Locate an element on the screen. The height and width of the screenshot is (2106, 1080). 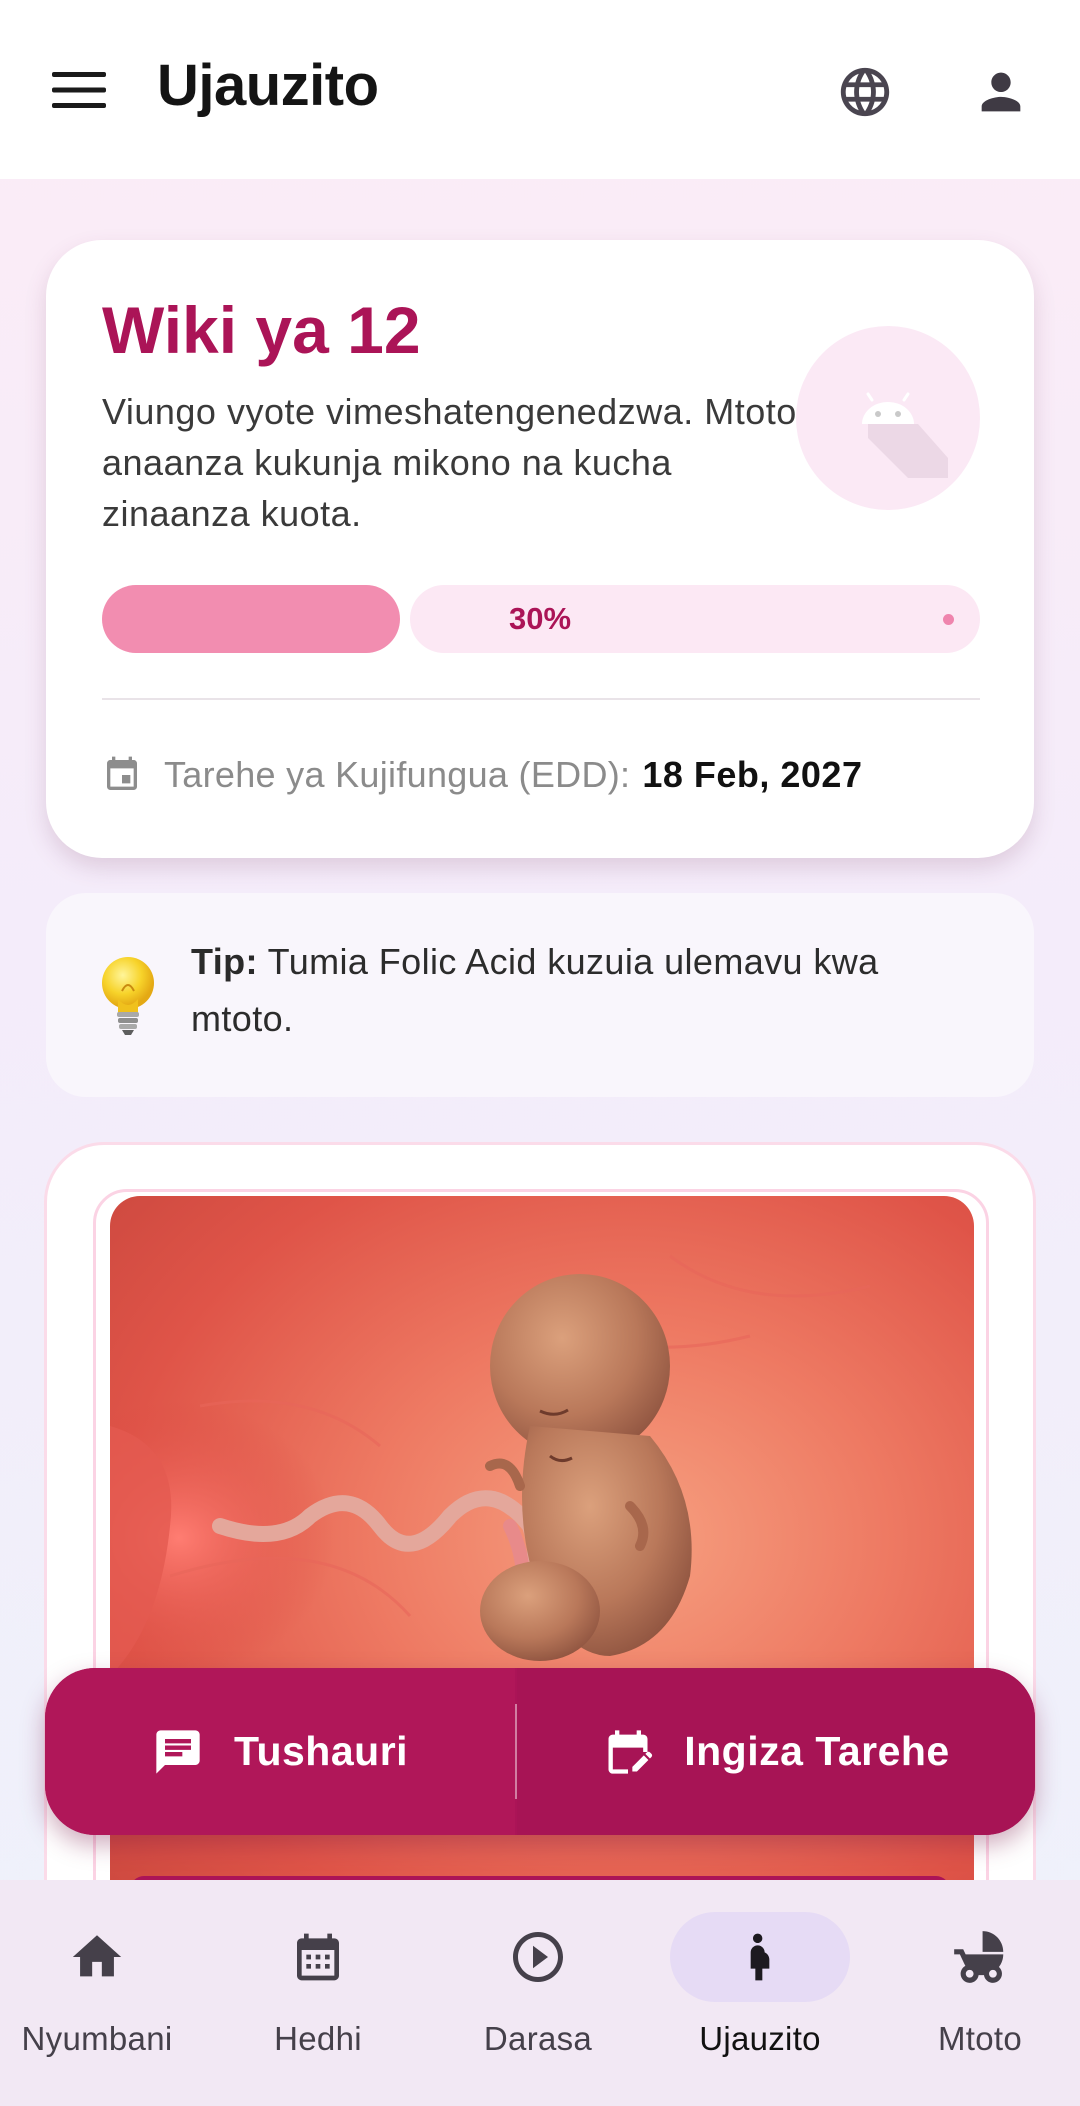
home-icon is located at coordinates (97, 1956).